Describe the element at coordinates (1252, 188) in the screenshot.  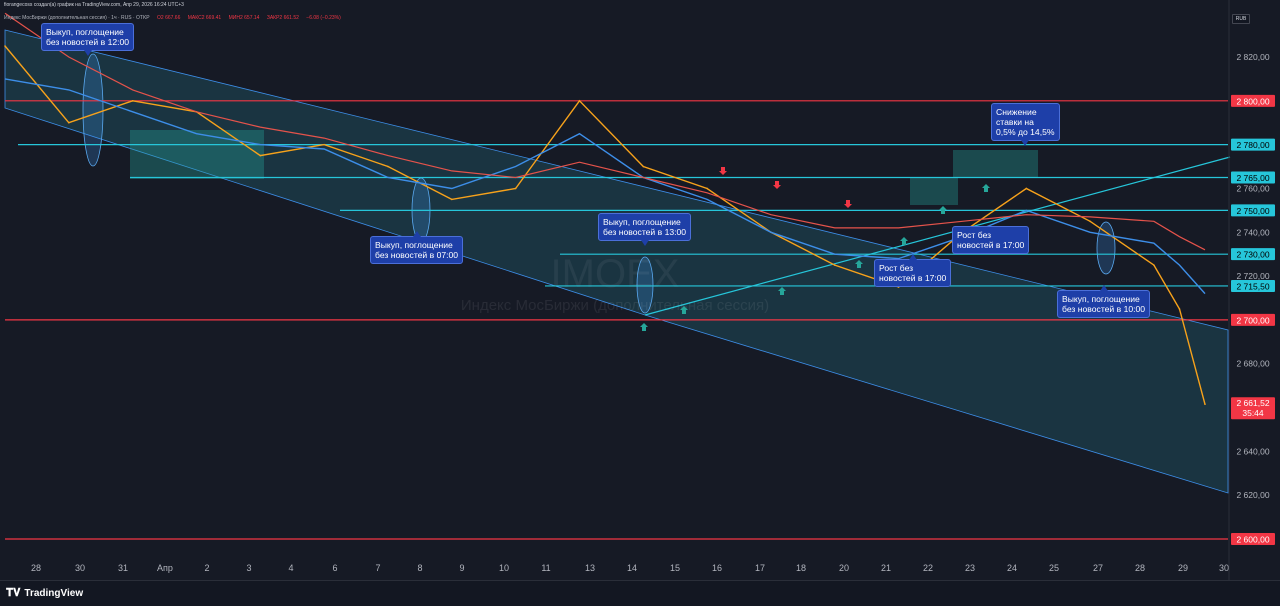
I see `y-tick-label: 2 760,00` at that location.